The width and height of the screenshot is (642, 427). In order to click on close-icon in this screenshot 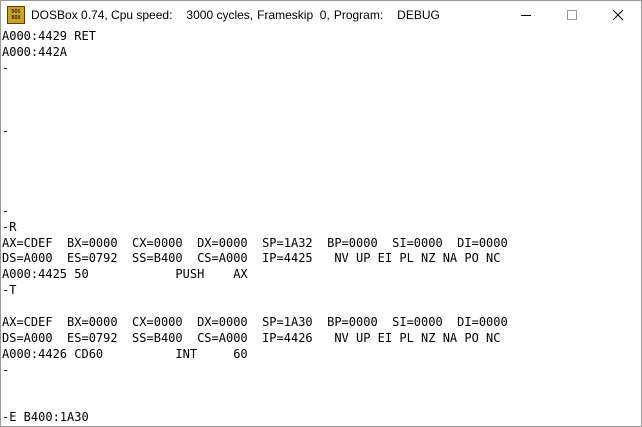, I will do `click(618, 15)`.